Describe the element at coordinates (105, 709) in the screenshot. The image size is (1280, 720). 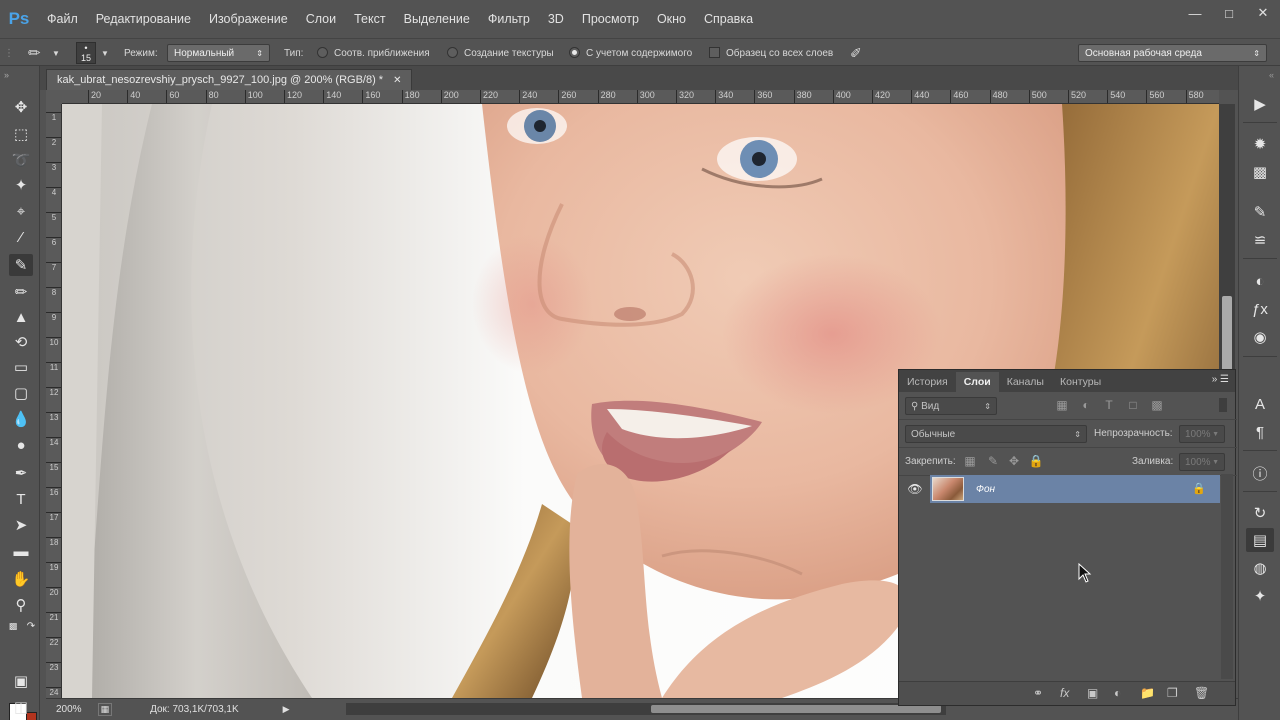
I see `zoom-preview-icon: ▦` at that location.